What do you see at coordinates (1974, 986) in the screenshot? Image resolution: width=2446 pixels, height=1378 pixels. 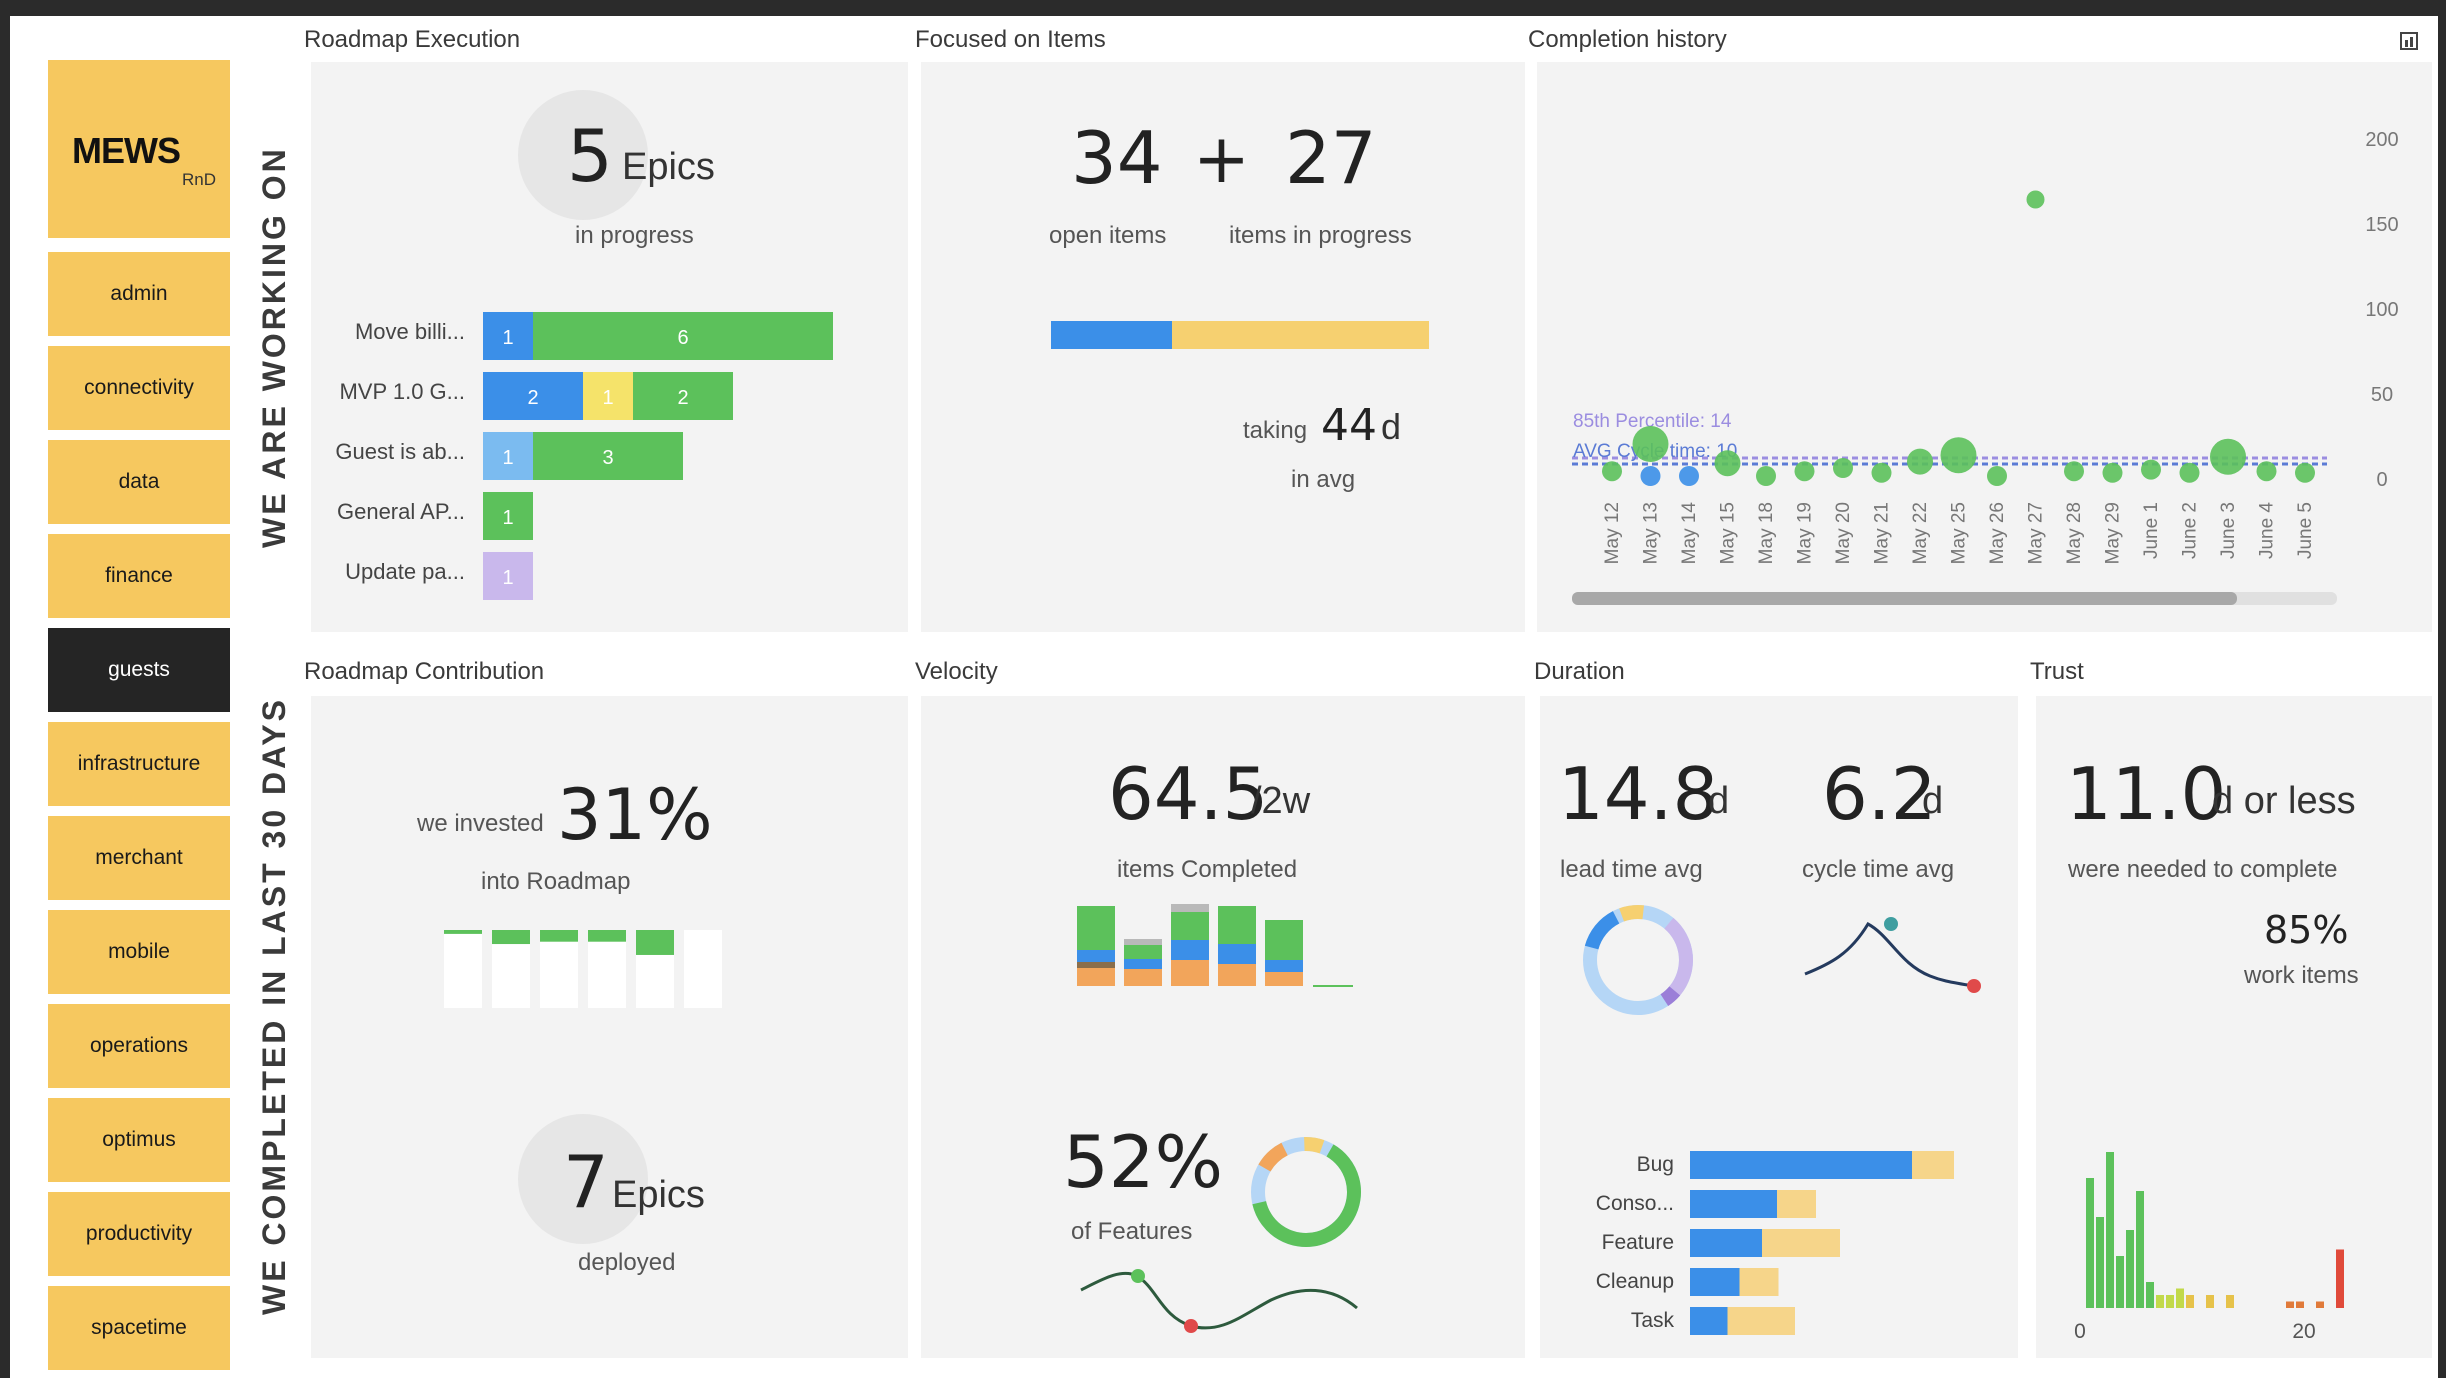 I see `cycle-trend-low-point` at bounding box center [1974, 986].